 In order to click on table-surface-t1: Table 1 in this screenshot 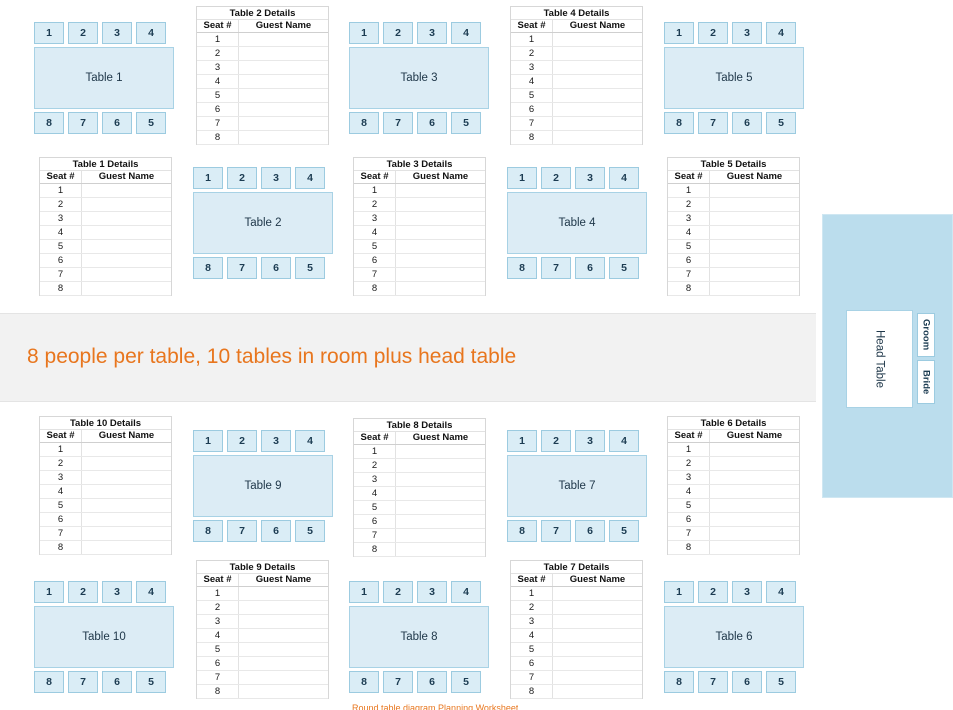, I will do `click(104, 78)`.